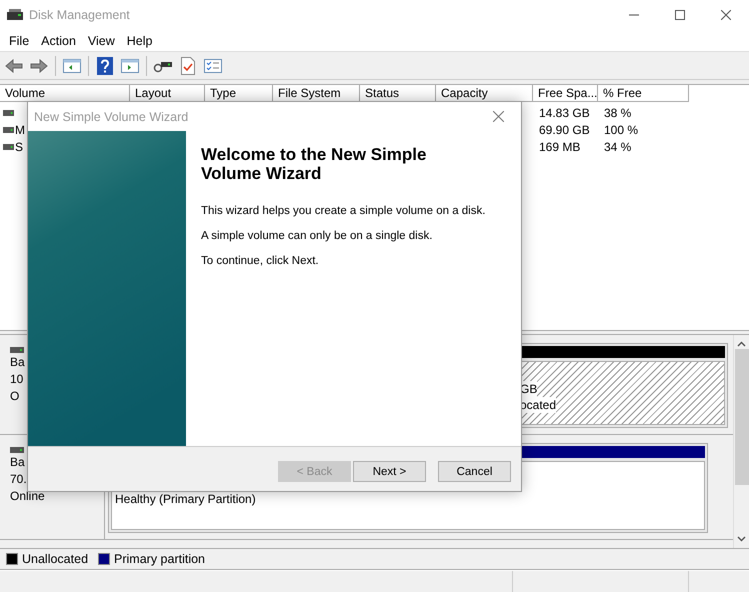 Image resolution: width=749 pixels, height=592 pixels. What do you see at coordinates (19, 147) in the screenshot?
I see `table-cell: S` at bounding box center [19, 147].